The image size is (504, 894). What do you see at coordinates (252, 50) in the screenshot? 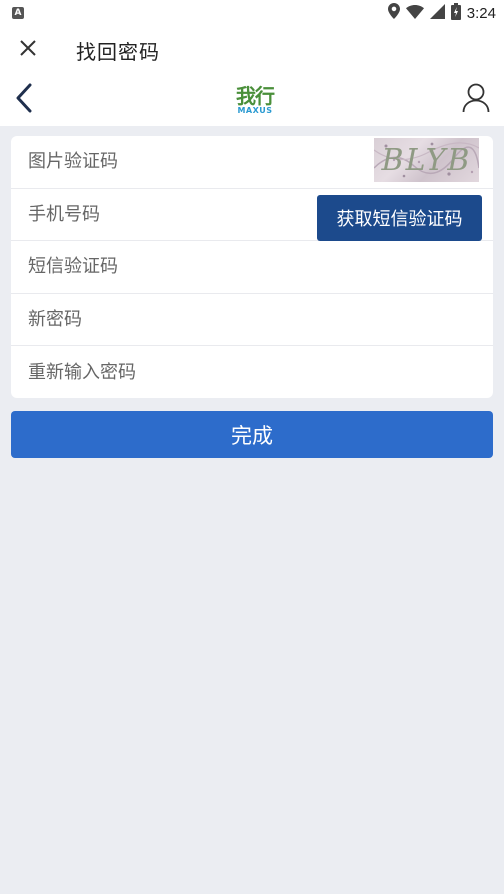
I see `title-bar: 找回密码` at bounding box center [252, 50].